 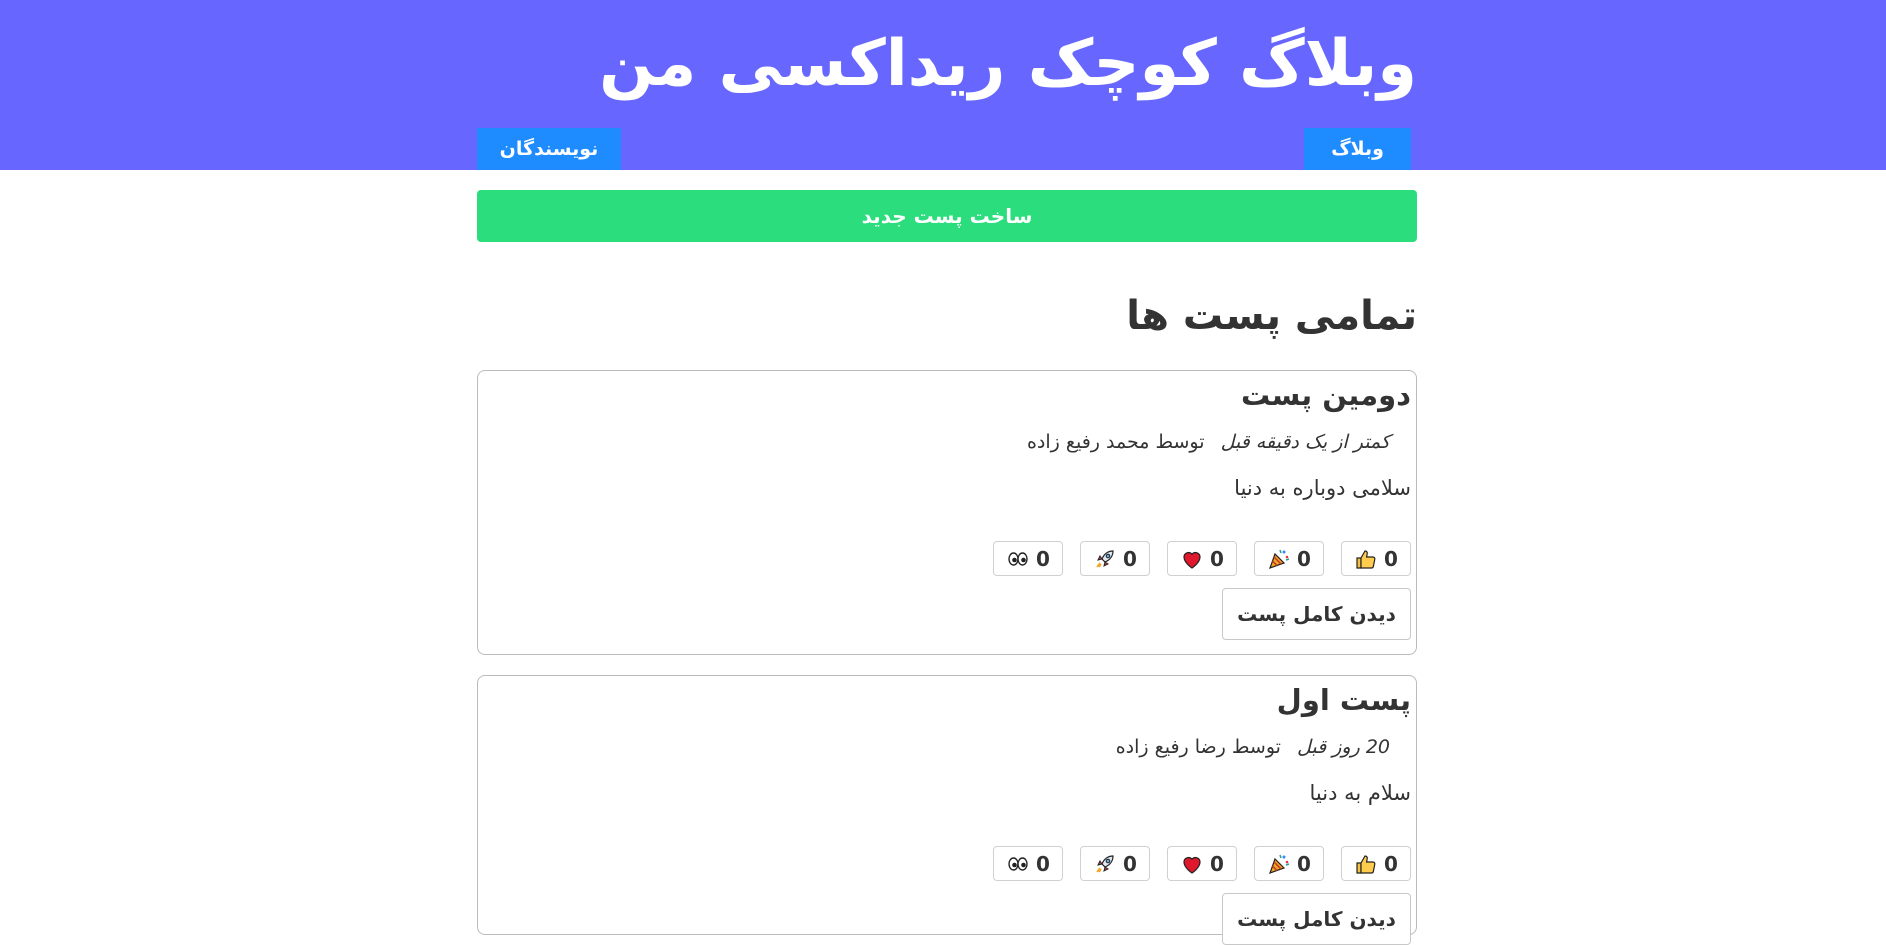 I want to click on post-meta: 20 روز قبل توسط رضا رفیع زاده, so click(x=1253, y=747).